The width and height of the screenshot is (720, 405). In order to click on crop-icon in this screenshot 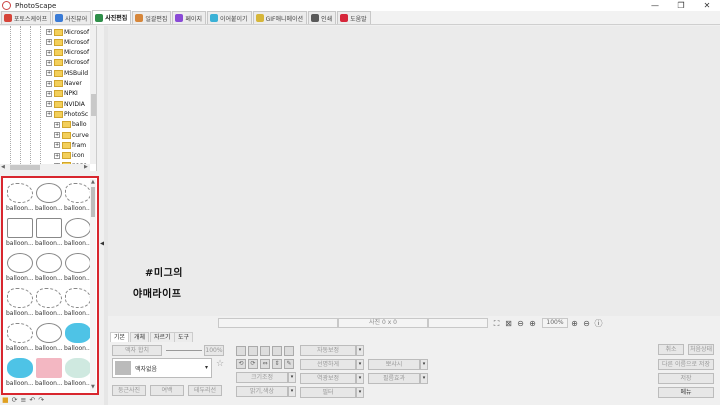, I will do `click(289, 351)`.